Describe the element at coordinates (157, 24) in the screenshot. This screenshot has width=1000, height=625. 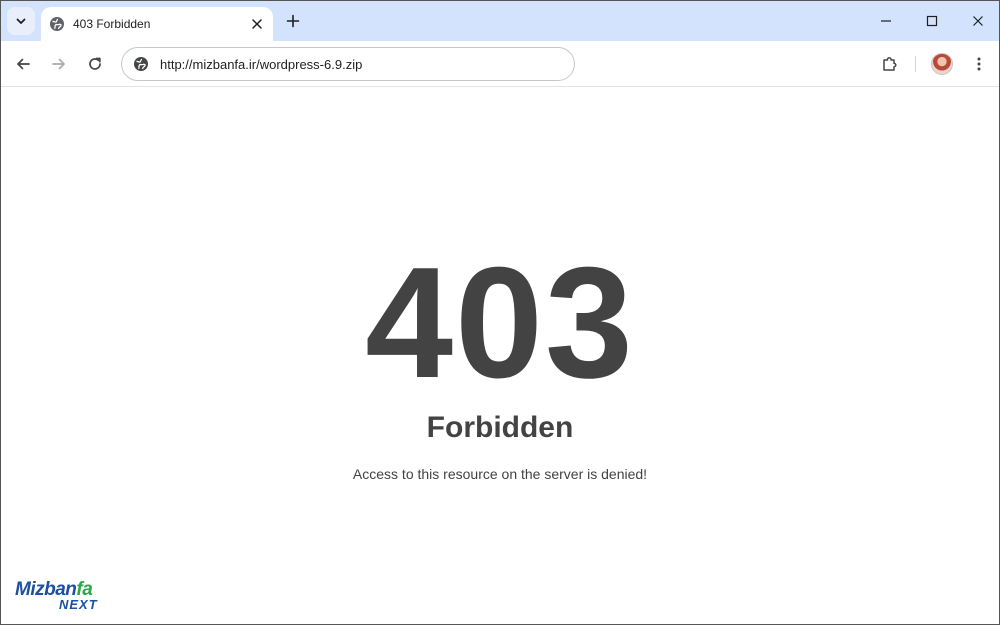
I see `tab-active: 403 Forbidden` at that location.